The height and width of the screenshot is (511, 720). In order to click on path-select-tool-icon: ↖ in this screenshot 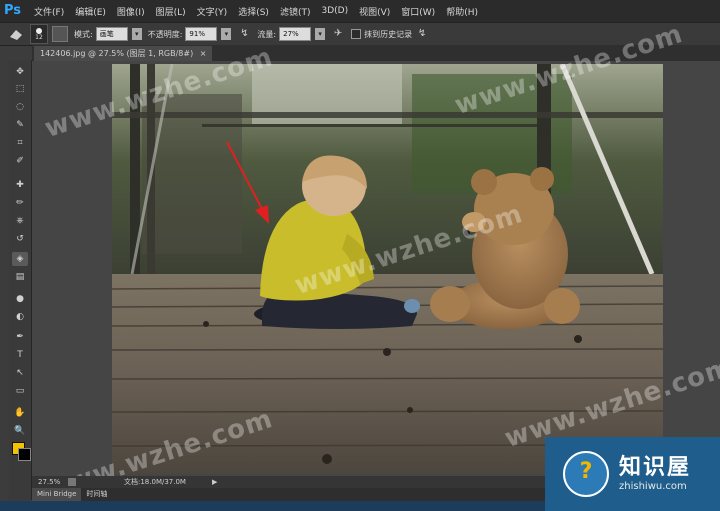, I will do `click(20, 373)`.